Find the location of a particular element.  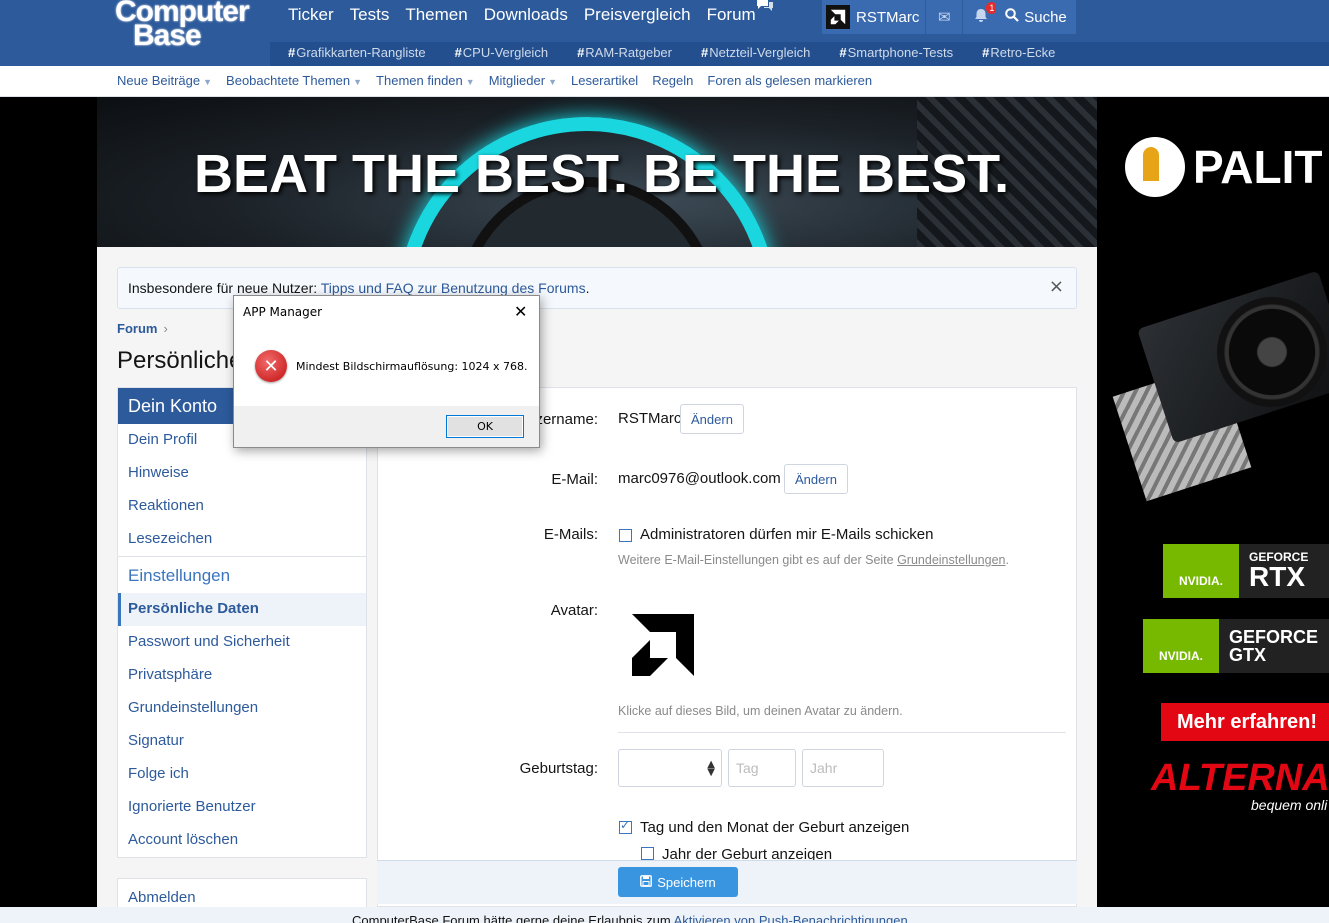

nav-tests: Tests is located at coordinates (370, 15).